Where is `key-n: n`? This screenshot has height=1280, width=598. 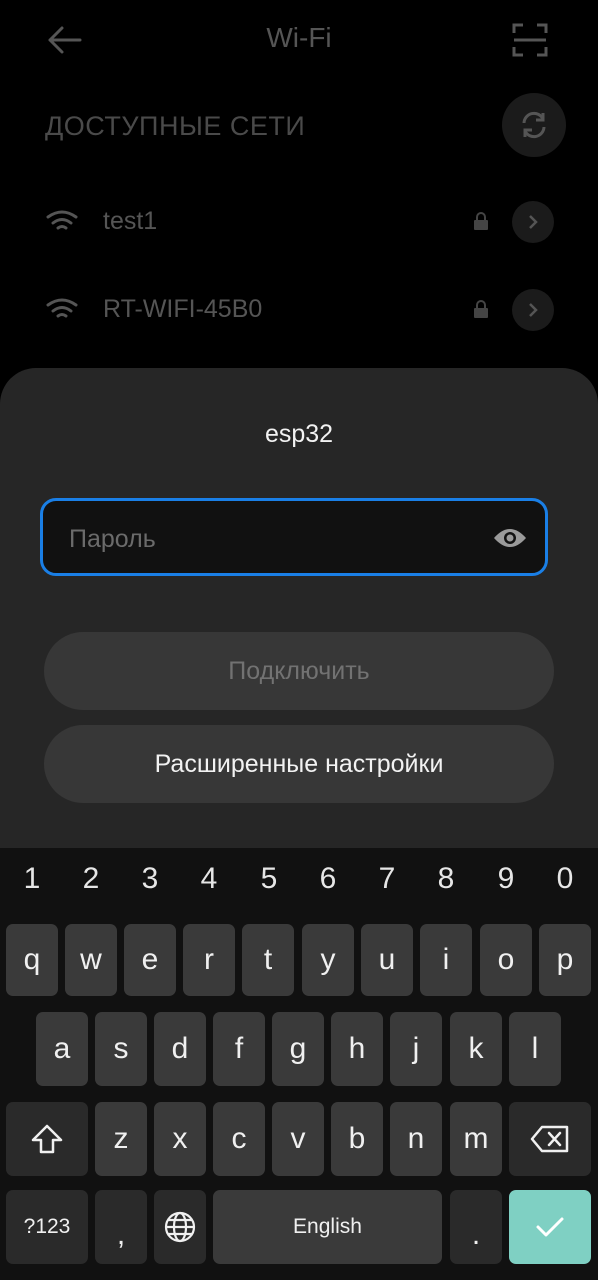 key-n: n is located at coordinates (416, 1139).